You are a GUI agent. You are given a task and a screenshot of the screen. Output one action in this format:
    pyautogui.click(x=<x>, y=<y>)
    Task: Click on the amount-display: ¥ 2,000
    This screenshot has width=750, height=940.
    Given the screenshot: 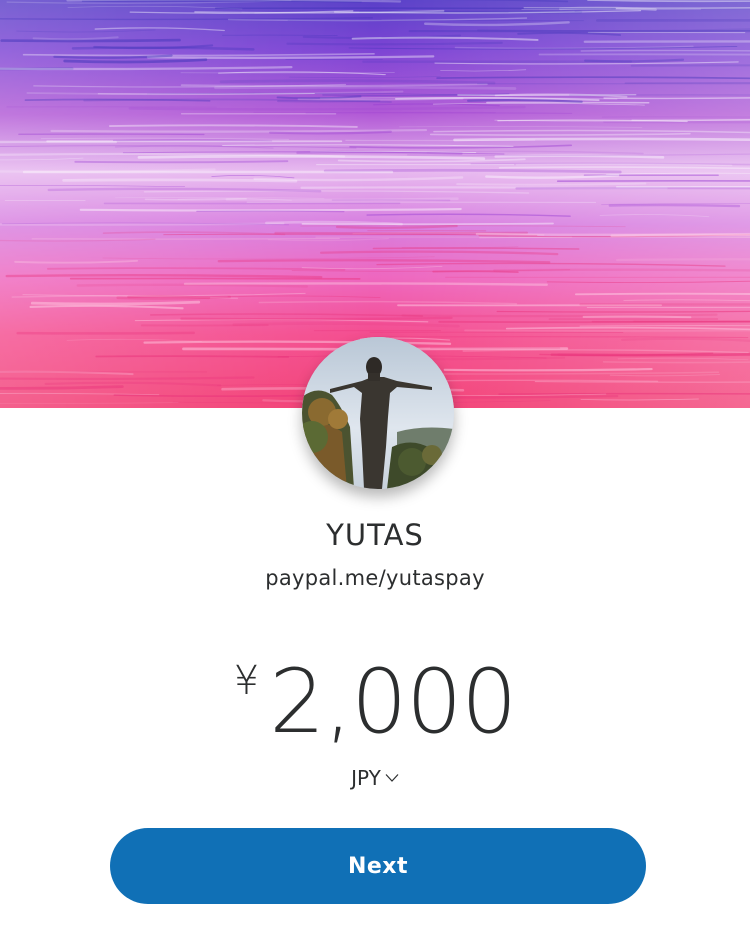 What is the action you would take?
    pyautogui.click(x=375, y=702)
    